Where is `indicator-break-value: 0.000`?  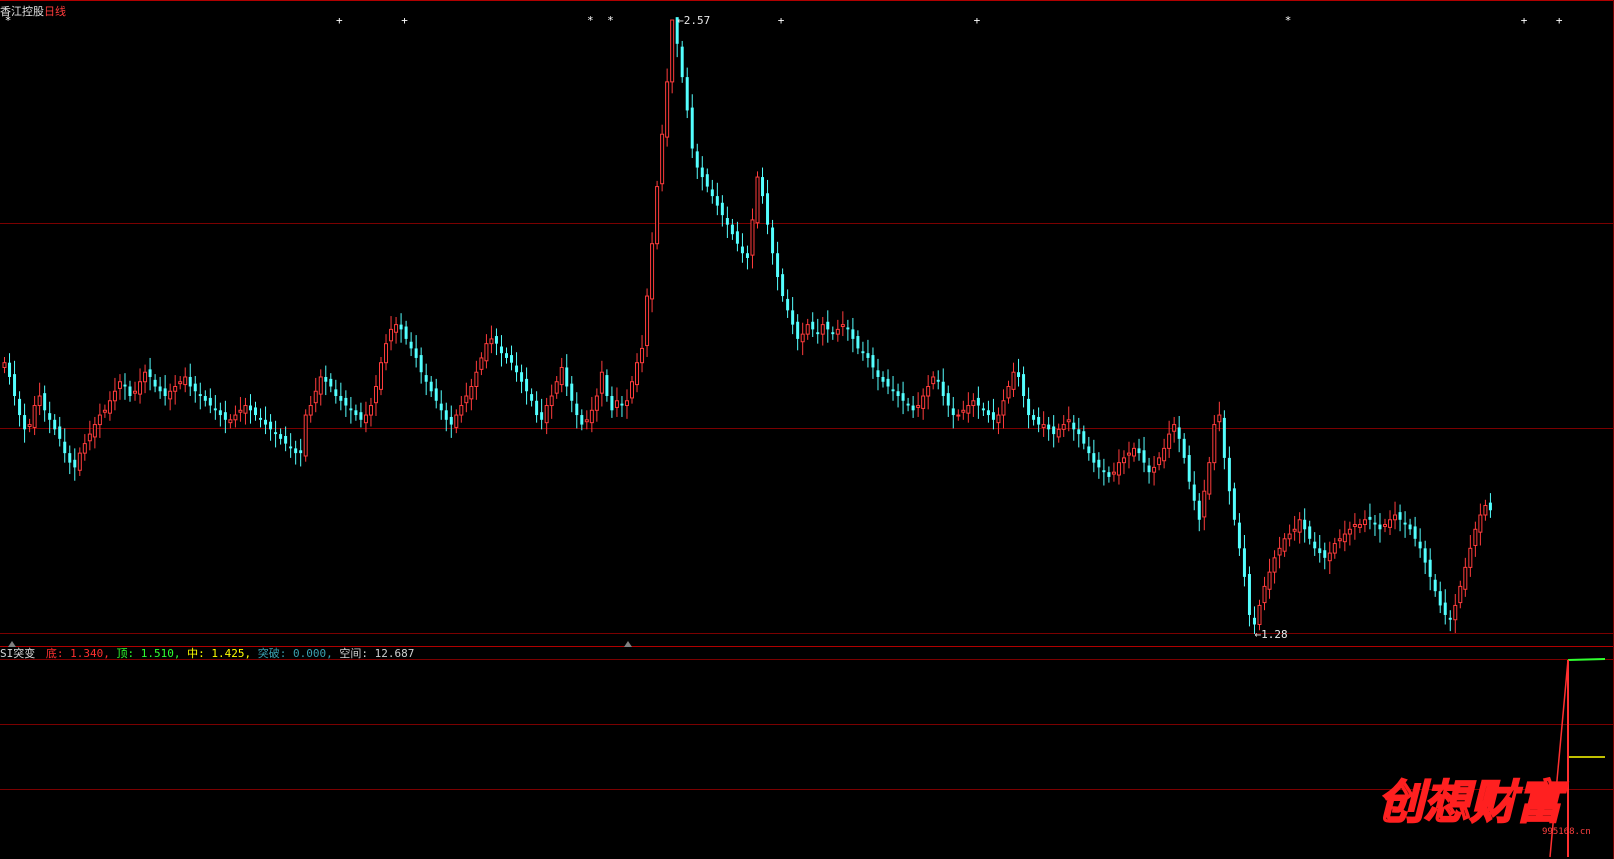 indicator-break-value: 0.000 is located at coordinates (309, 653).